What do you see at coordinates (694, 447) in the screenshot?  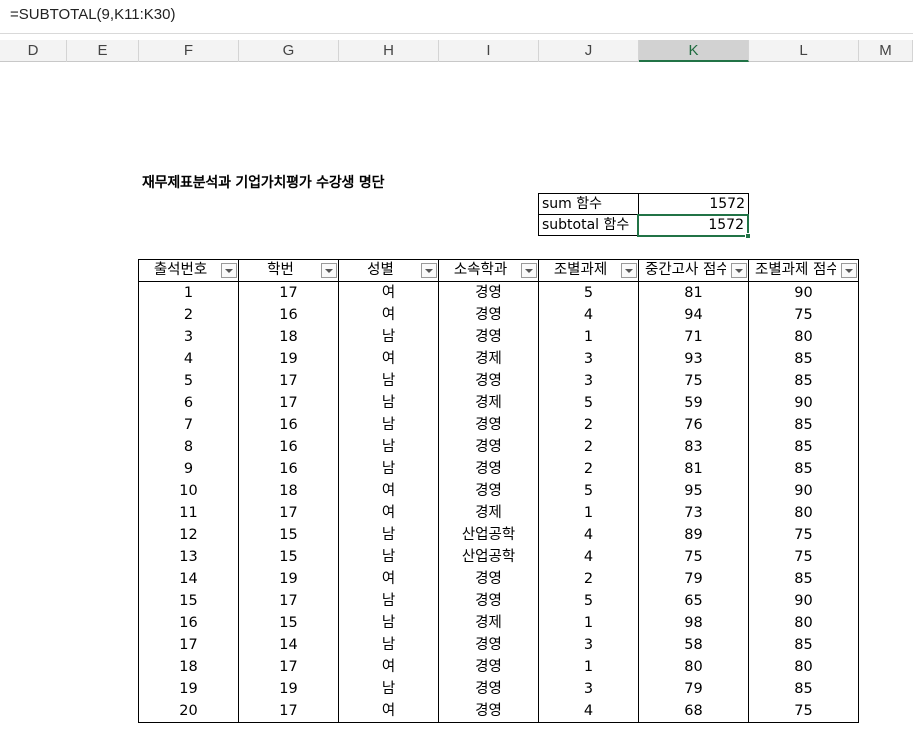 I see `table-cell: 83` at bounding box center [694, 447].